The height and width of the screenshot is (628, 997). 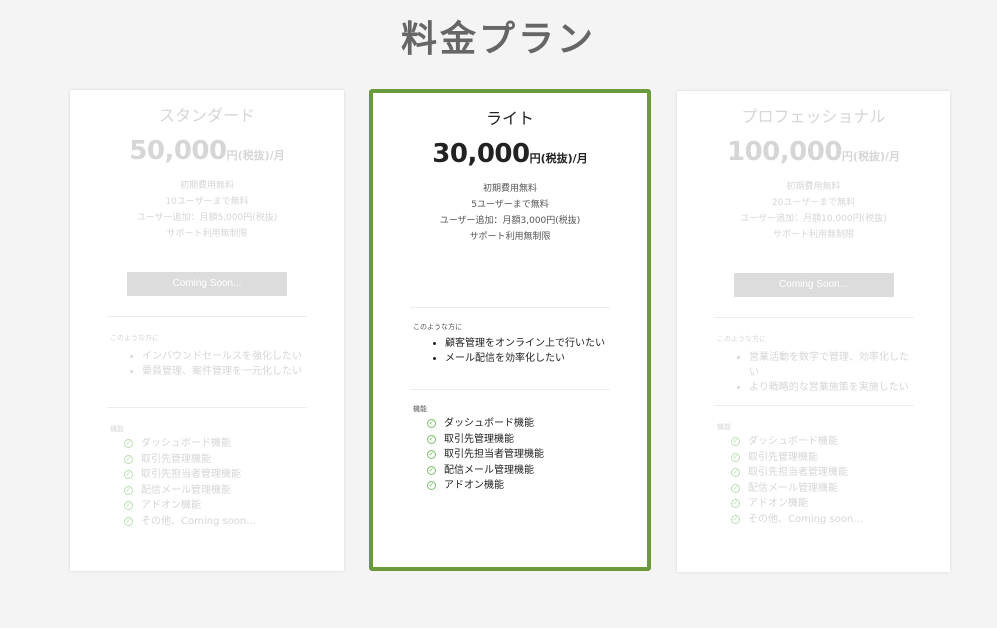 I want to click on summary-line: ユーザー追加：月額5,000円(税抜), so click(x=207, y=218).